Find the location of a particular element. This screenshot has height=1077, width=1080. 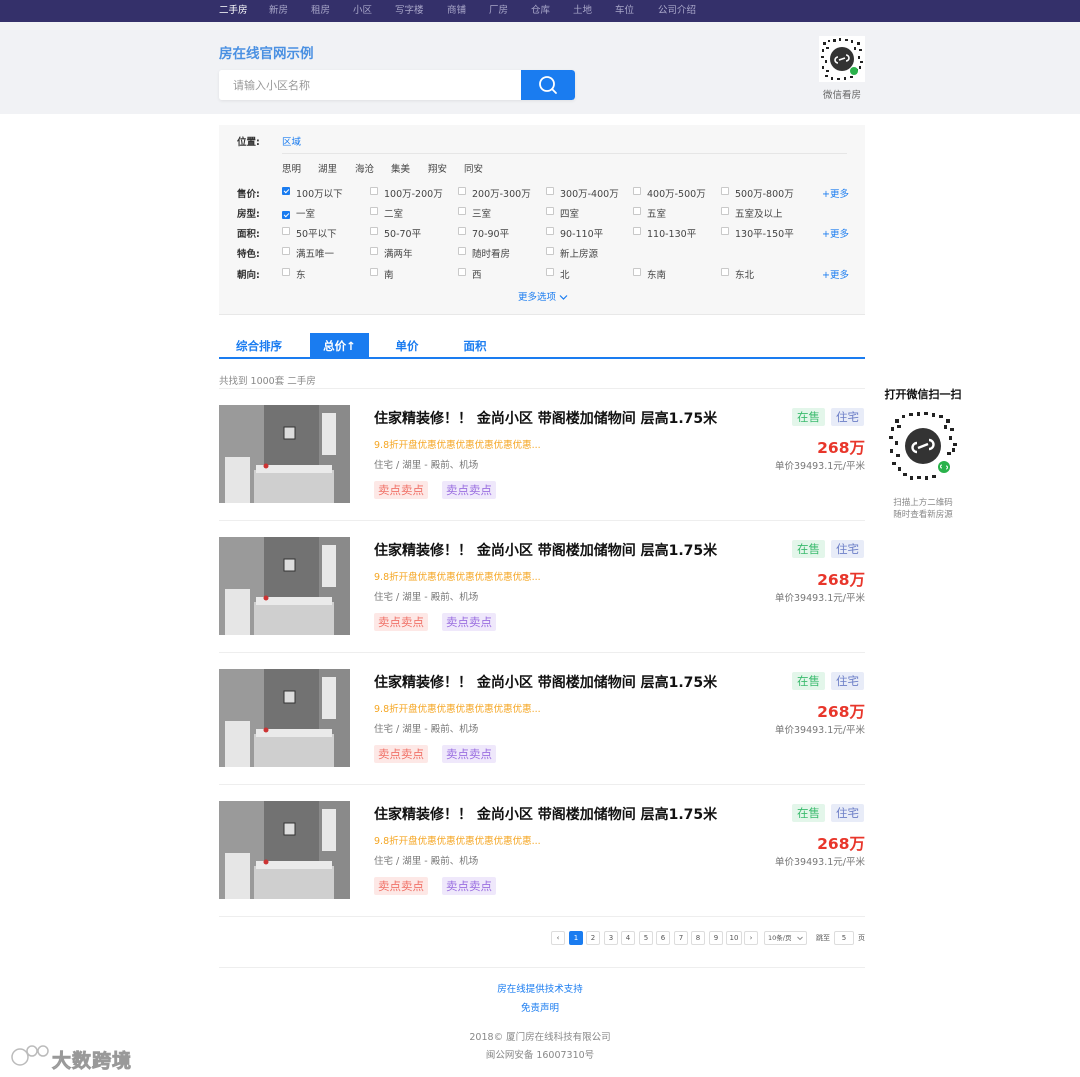

area-option-4: 110-130平 is located at coordinates (671, 233).